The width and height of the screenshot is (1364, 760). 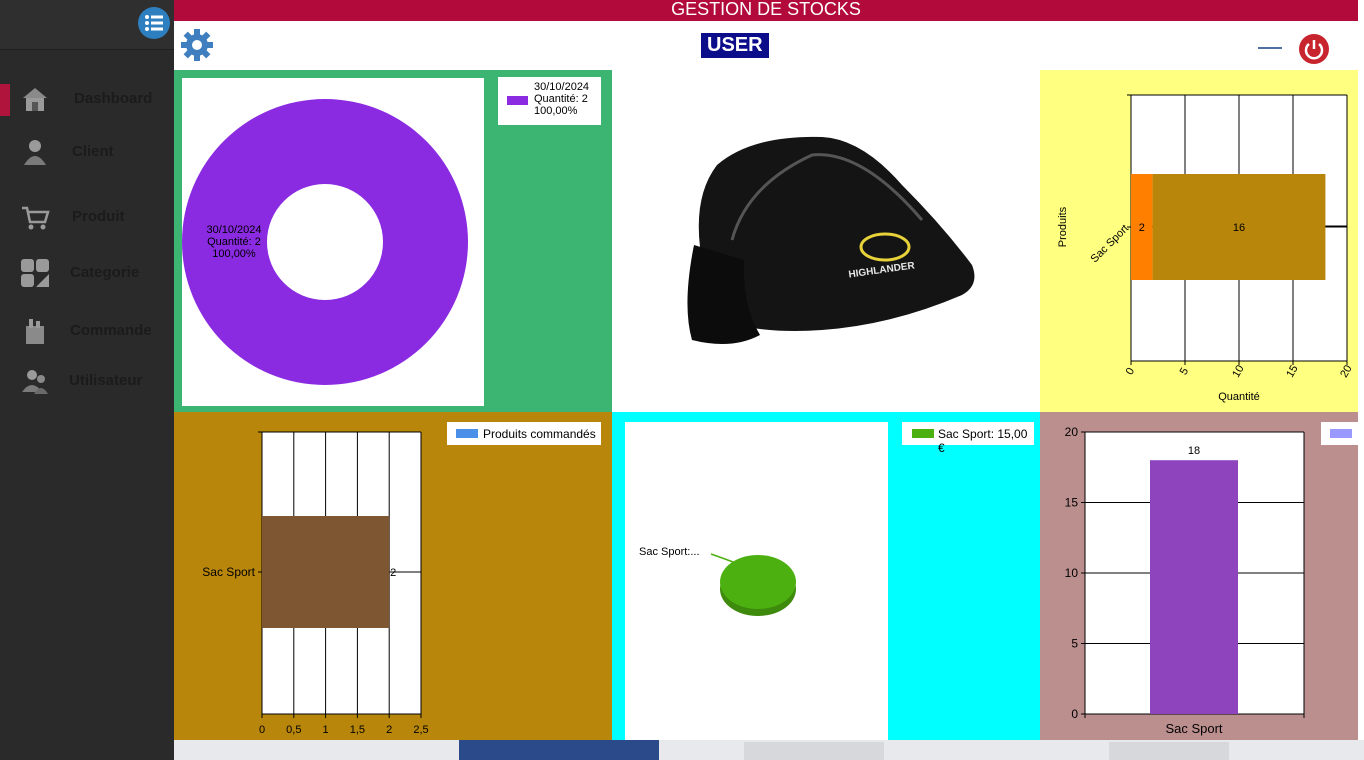 I want to click on sidebar-item-label: Categorie, so click(x=105, y=272).